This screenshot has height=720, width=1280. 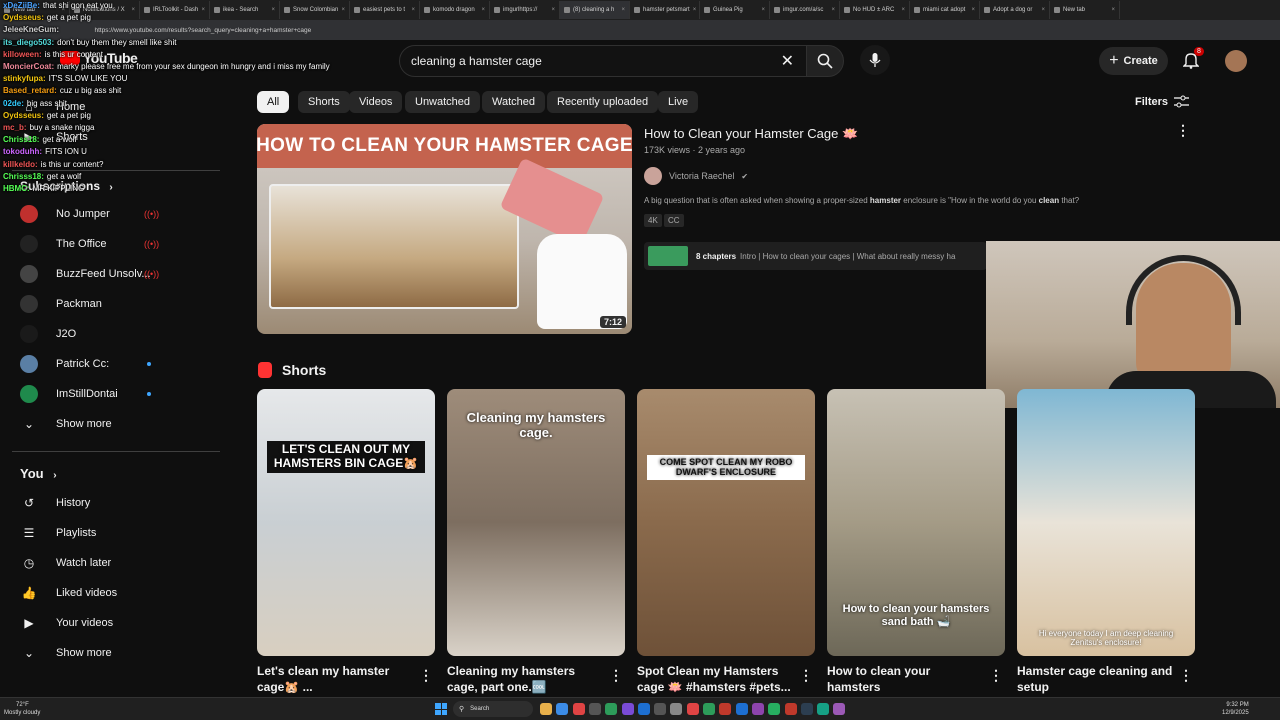 What do you see at coordinates (735, 10) in the screenshot?
I see `browser-tab: Guinea Pig ×` at bounding box center [735, 10].